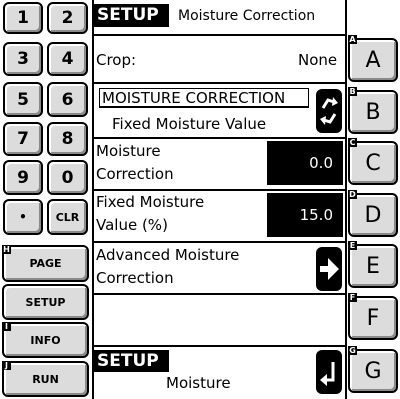  What do you see at coordinates (346, 199) in the screenshot?
I see `screen-right-border` at bounding box center [346, 199].